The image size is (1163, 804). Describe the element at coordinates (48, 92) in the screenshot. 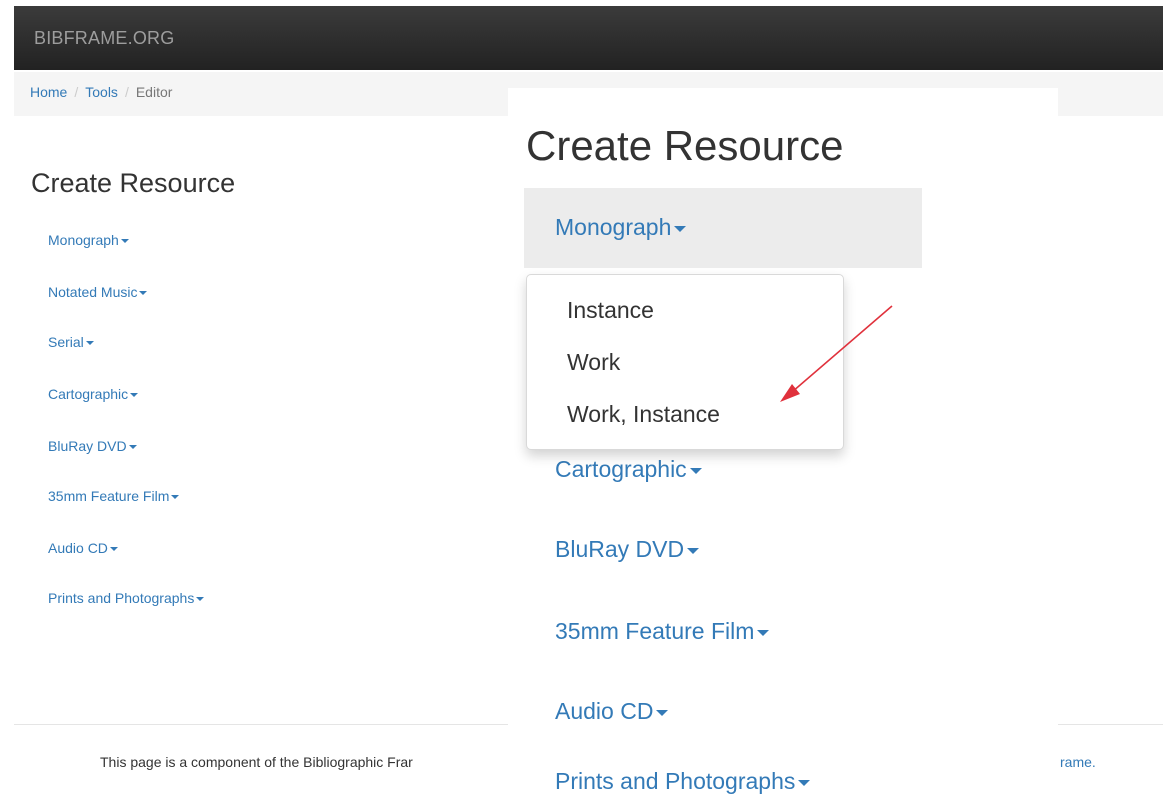

I see `breadcrumb-home: Home` at that location.